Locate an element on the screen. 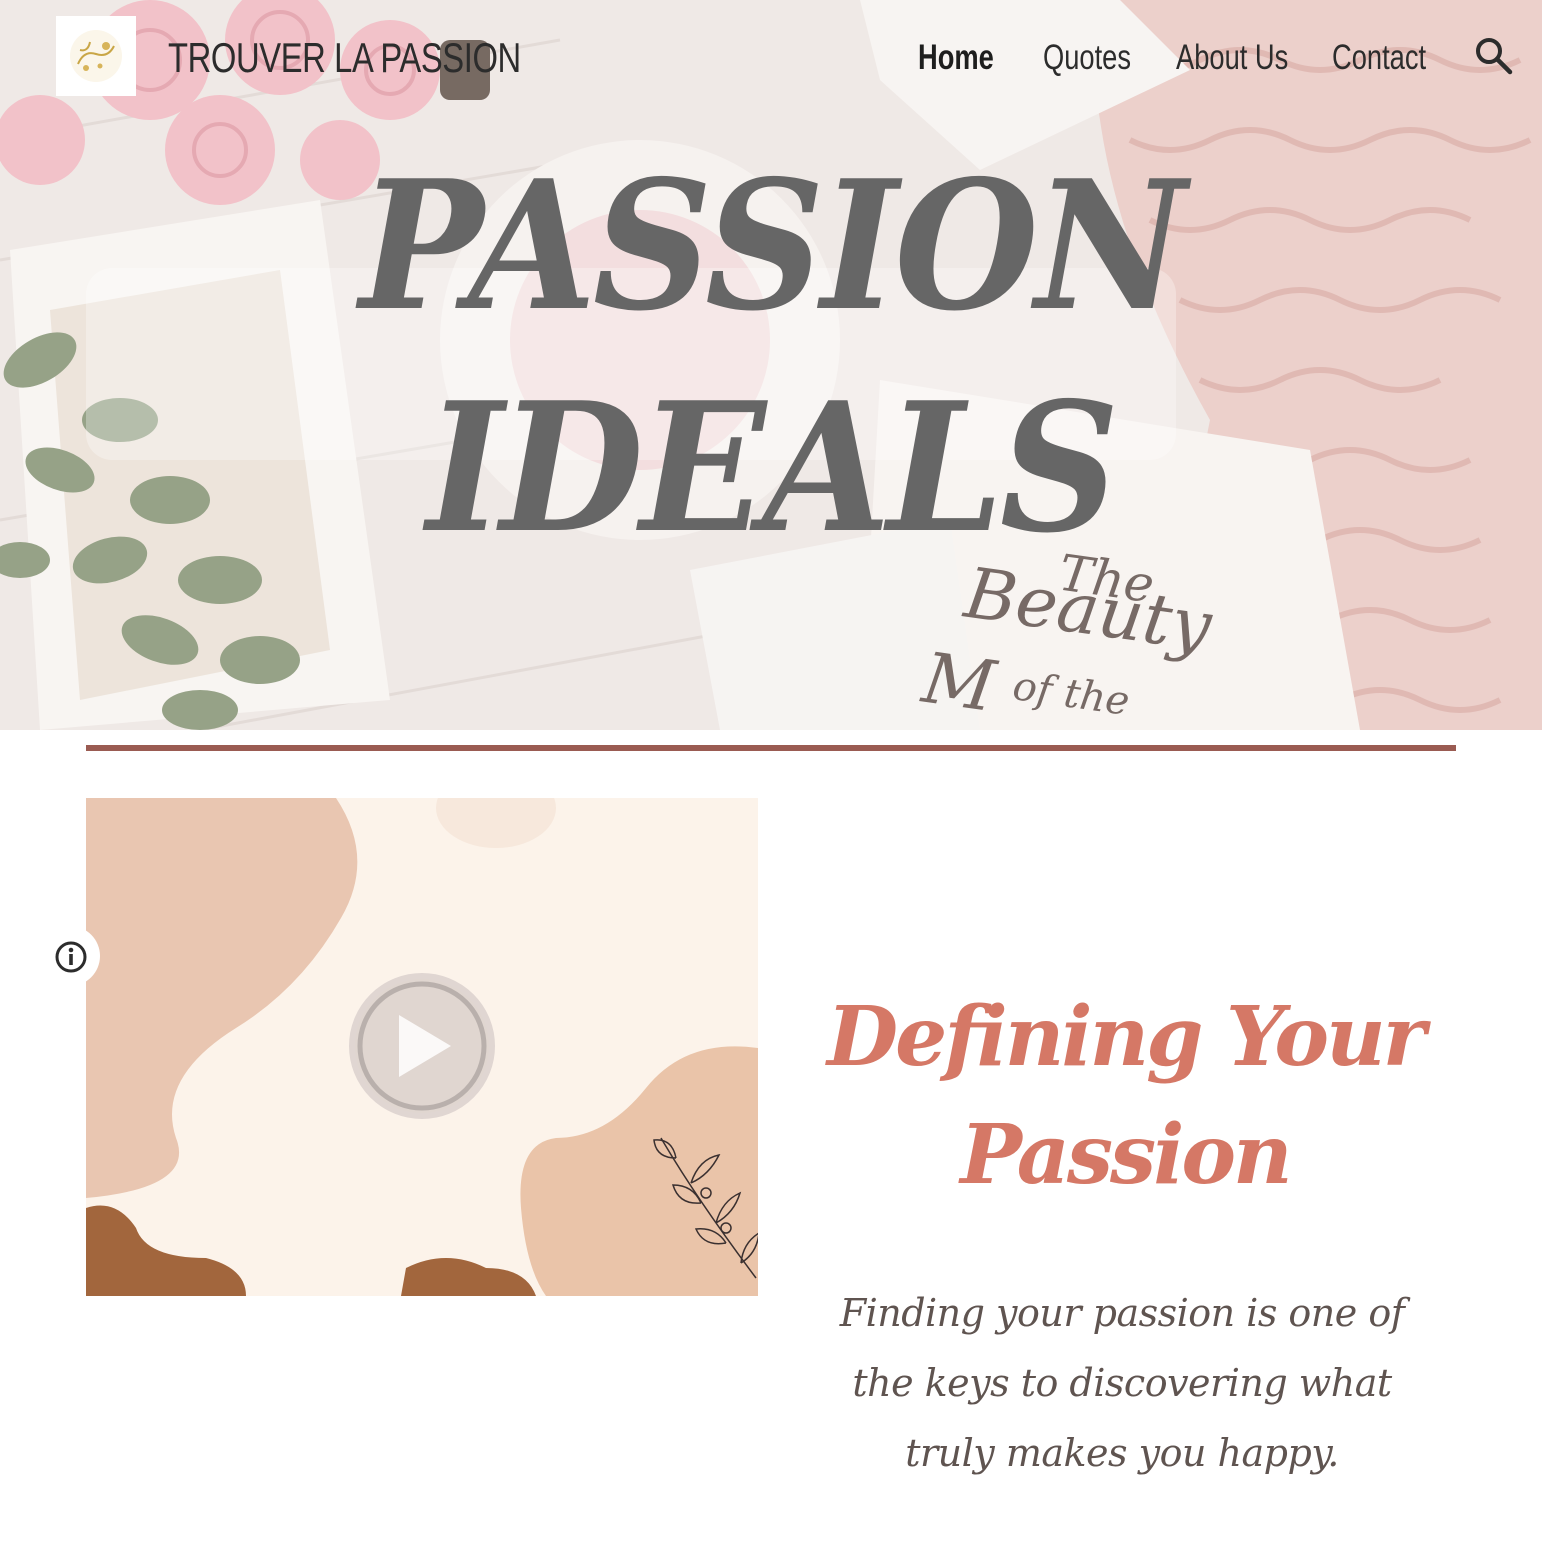 This screenshot has width=1542, height=1542. play-icon is located at coordinates (422, 1046).